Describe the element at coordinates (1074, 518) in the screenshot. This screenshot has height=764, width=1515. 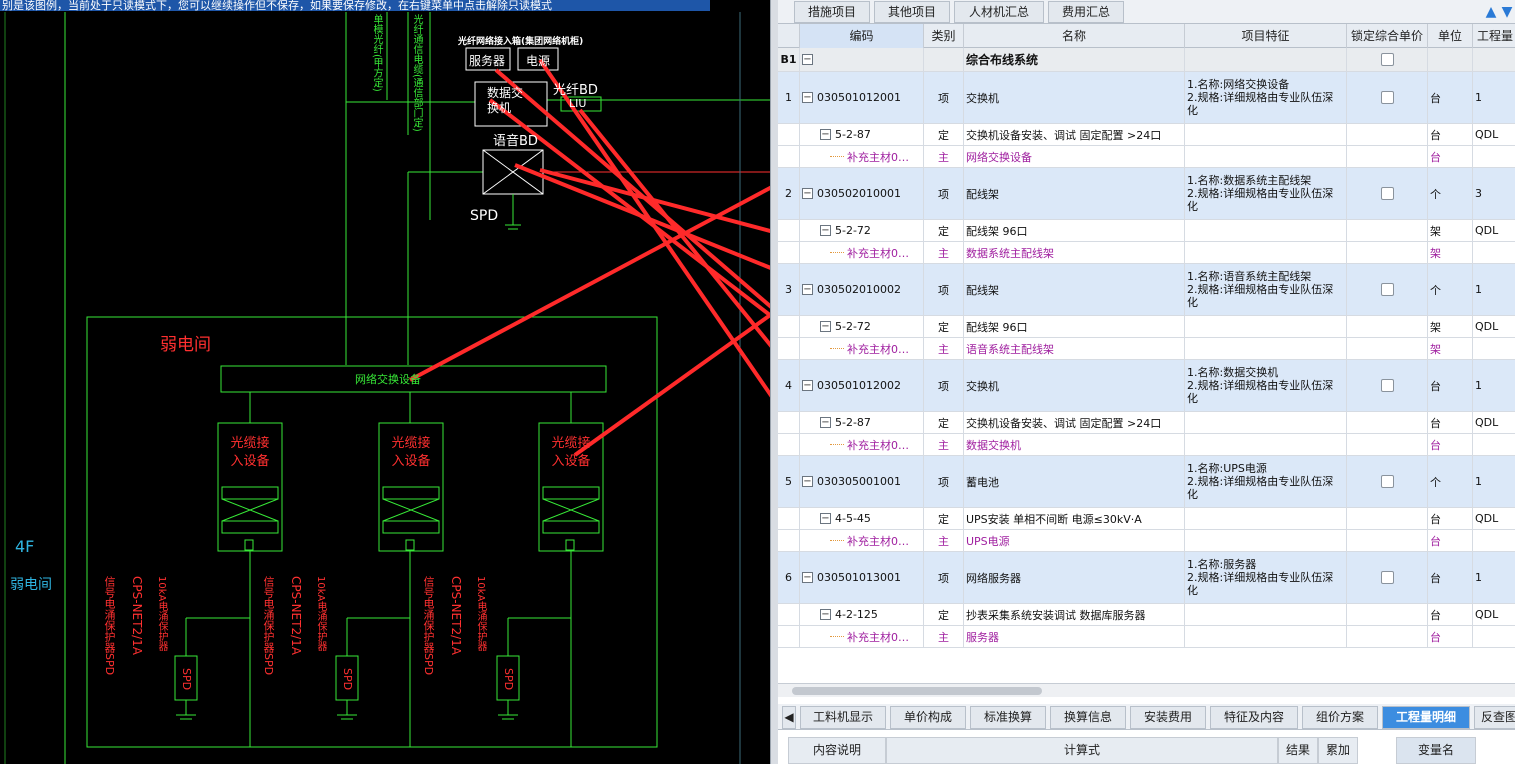
I see `name-cell: UPS安装 单相不间断 电源≤30kV·A` at that location.